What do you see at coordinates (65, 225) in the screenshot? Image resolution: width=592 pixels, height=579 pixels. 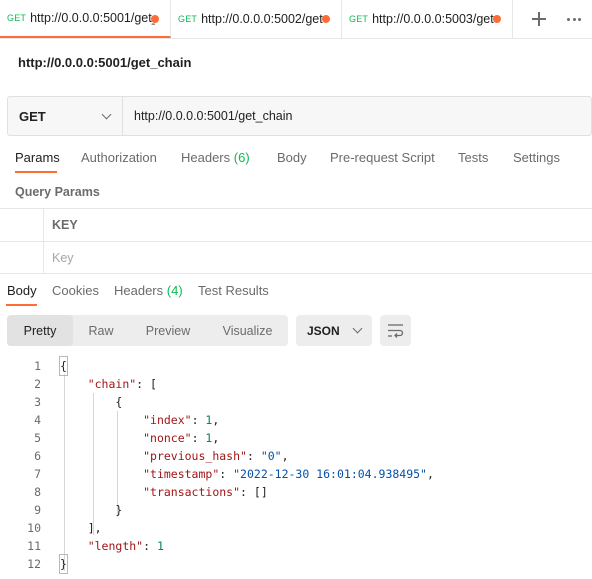 I see `key-column-header: KEY` at bounding box center [65, 225].